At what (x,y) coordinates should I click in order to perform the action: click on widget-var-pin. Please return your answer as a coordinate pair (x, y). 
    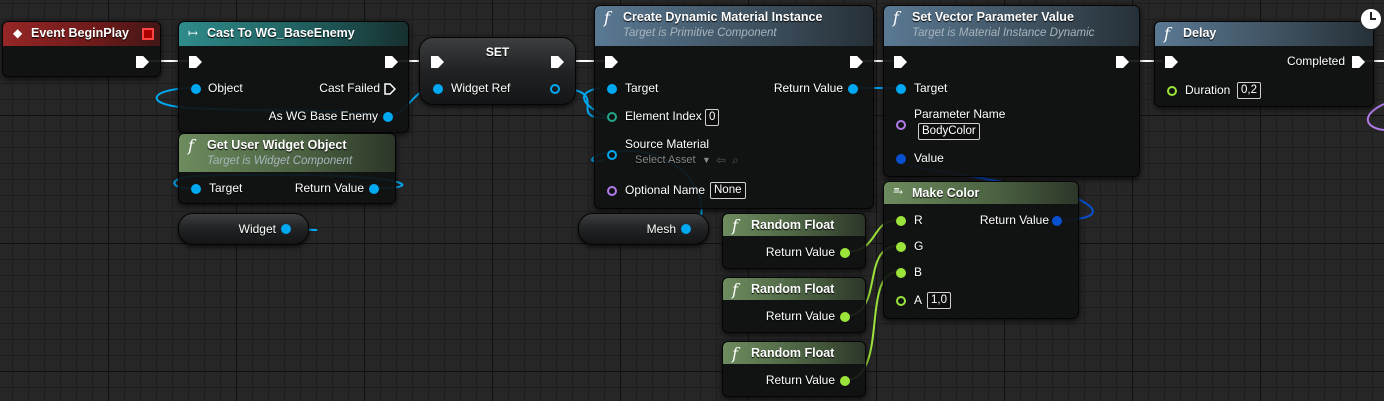
    Looking at the image, I should click on (286, 229).